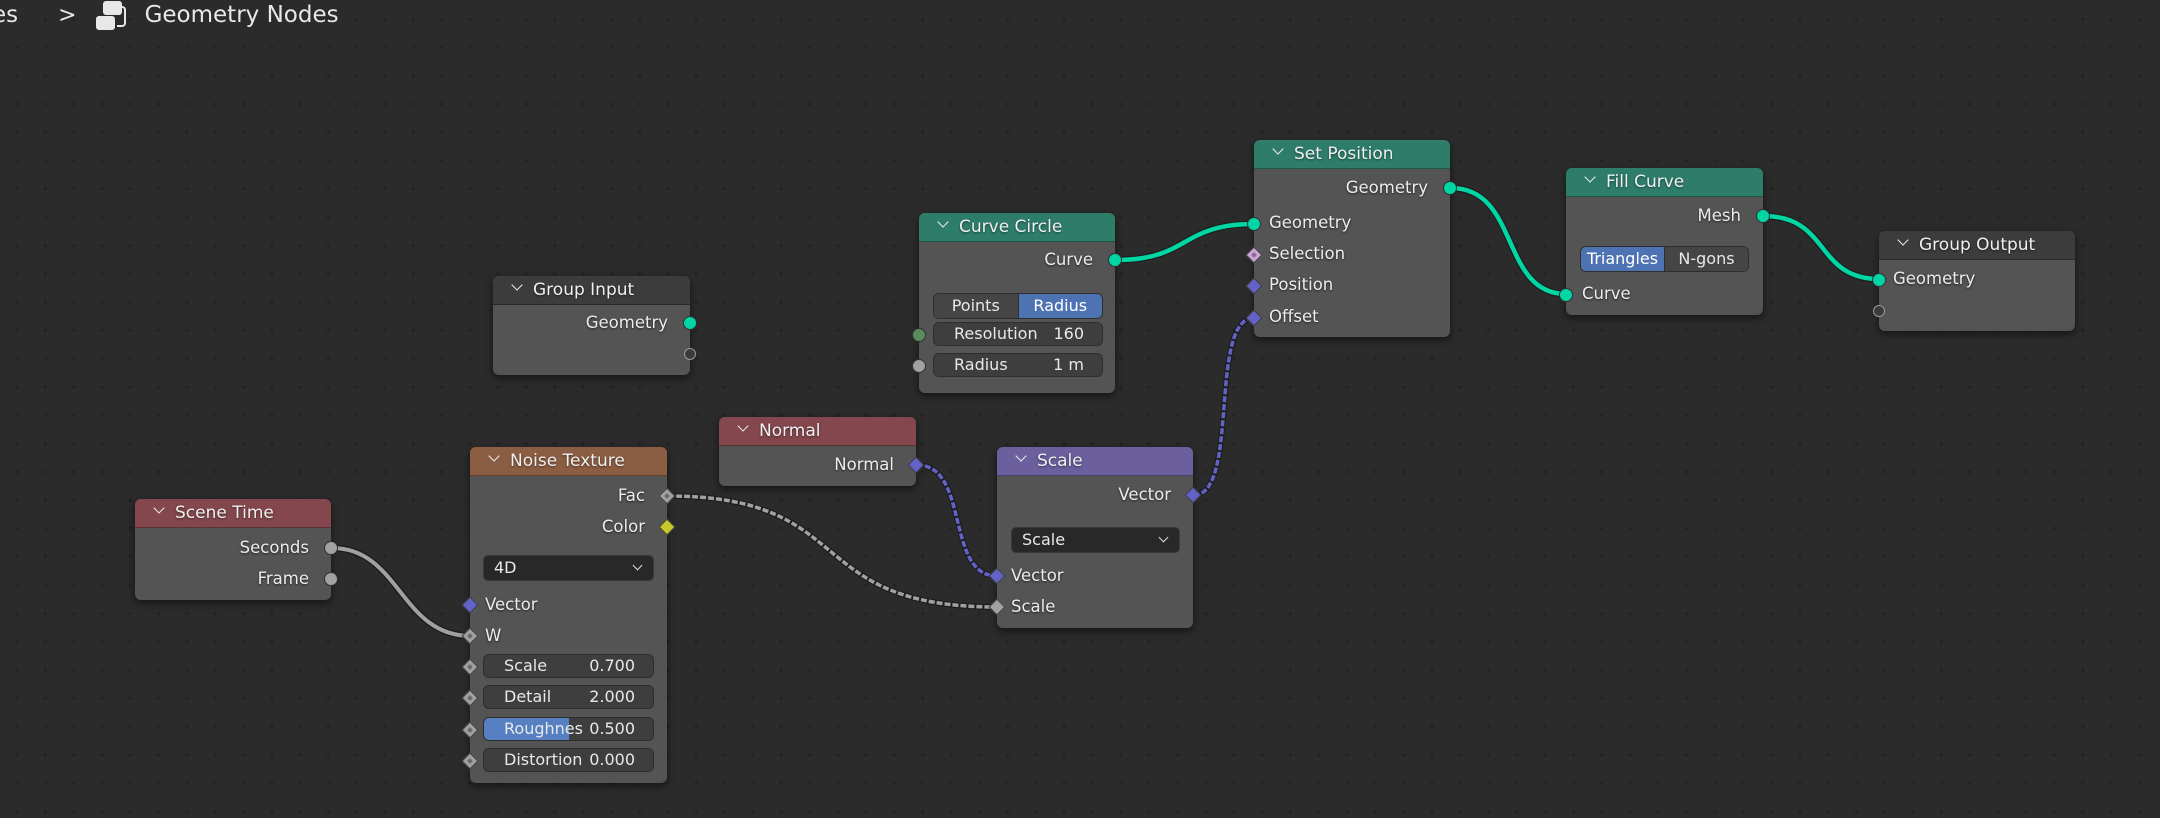 This screenshot has height=818, width=2160. I want to click on node-title: Group Output, so click(1977, 245).